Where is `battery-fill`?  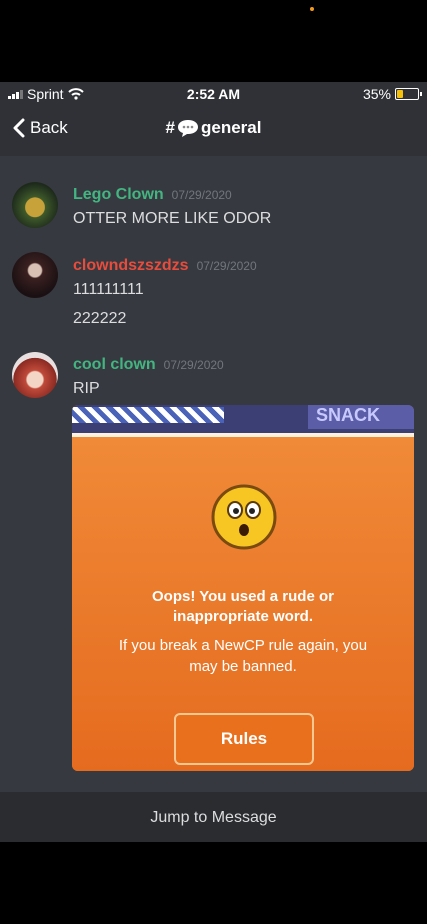 battery-fill is located at coordinates (400, 94).